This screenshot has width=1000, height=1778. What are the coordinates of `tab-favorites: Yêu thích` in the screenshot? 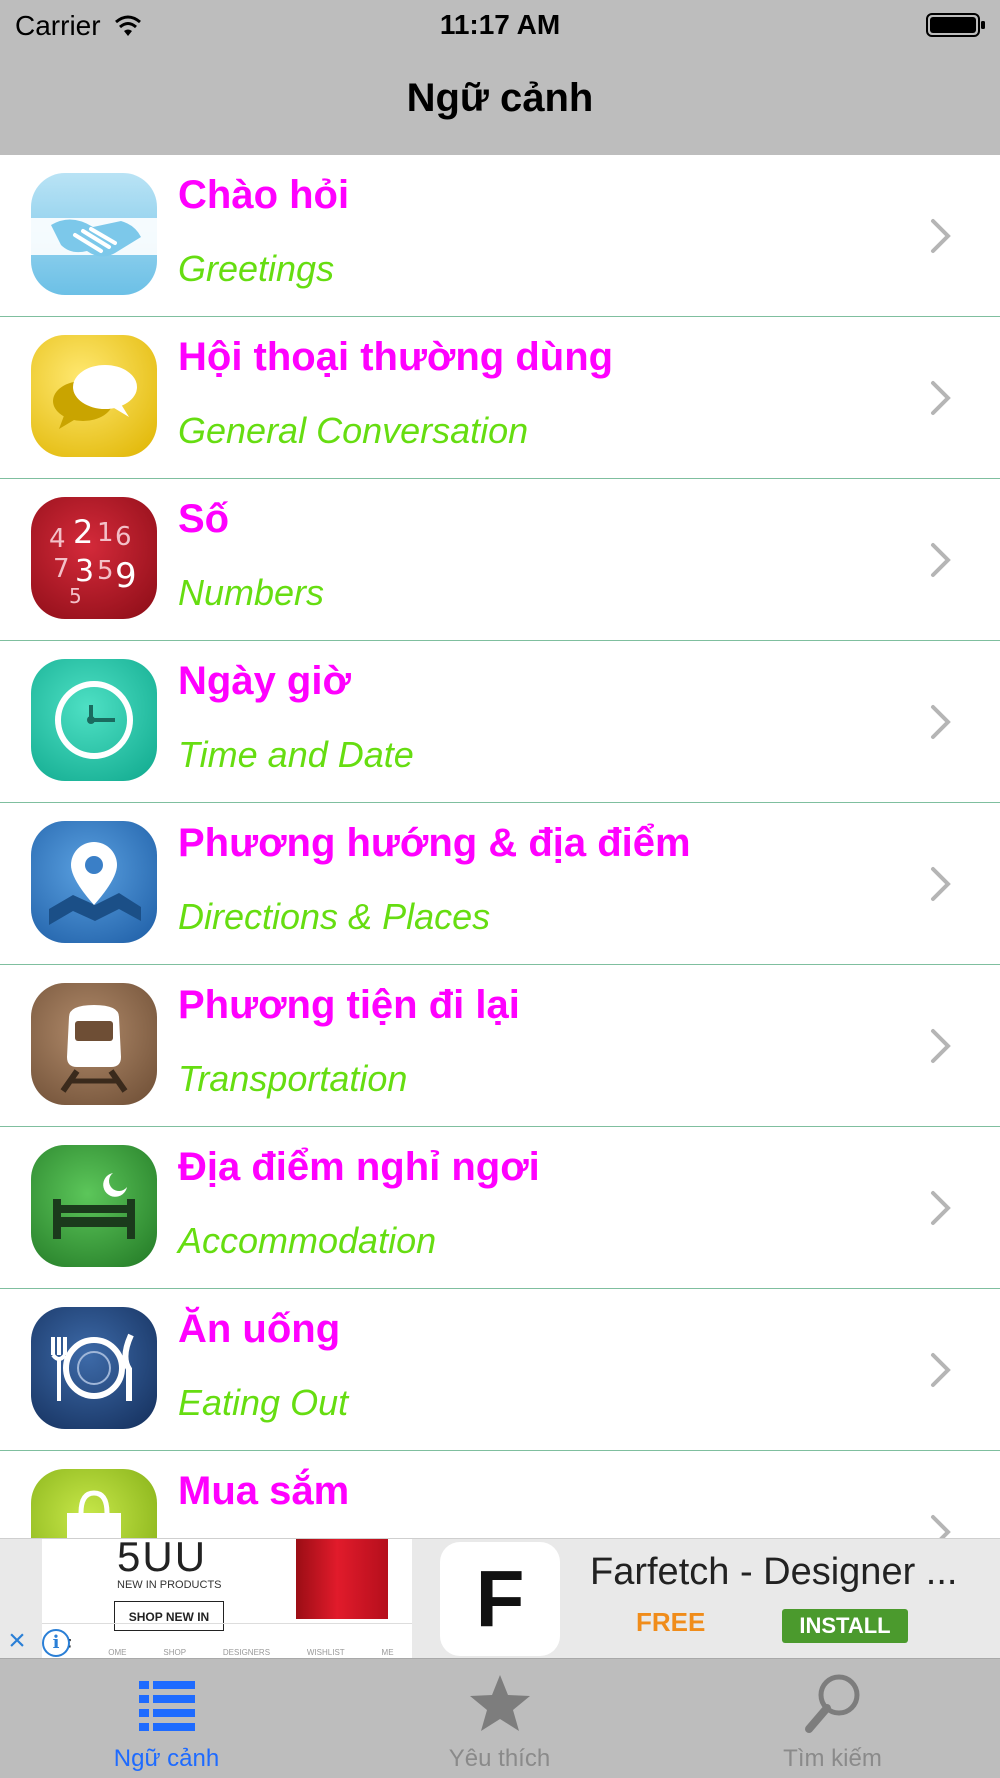 It's located at (499, 1718).